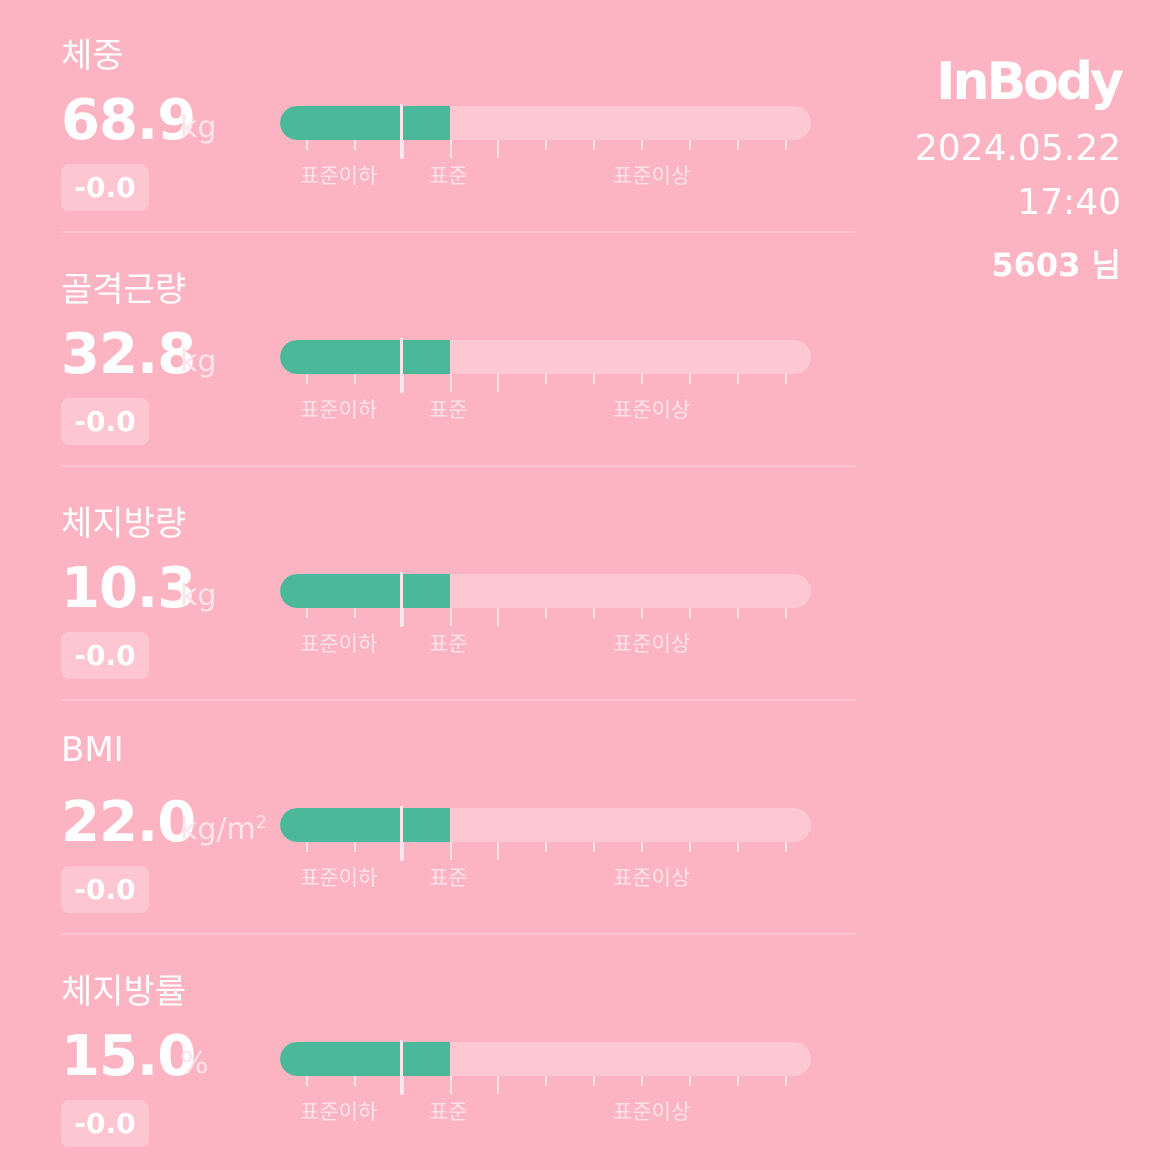  I want to click on metric-bmi: BMI 22.0 kg/m2 -0.0 표준이하 표준 표준이상, so click(430, 819).